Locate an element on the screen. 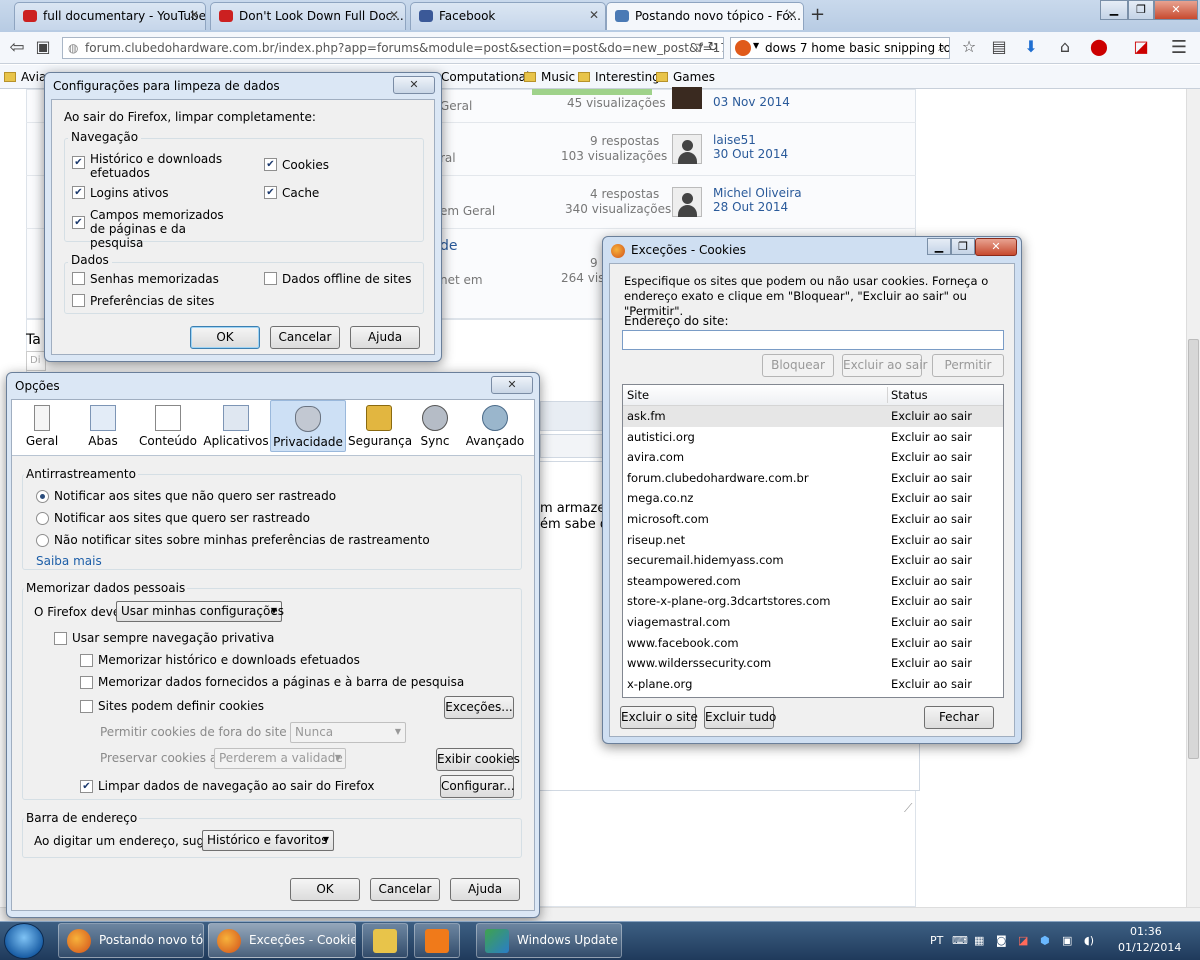  list-item: mega.co.nz Excluir ao sair is located at coordinates (813, 498).